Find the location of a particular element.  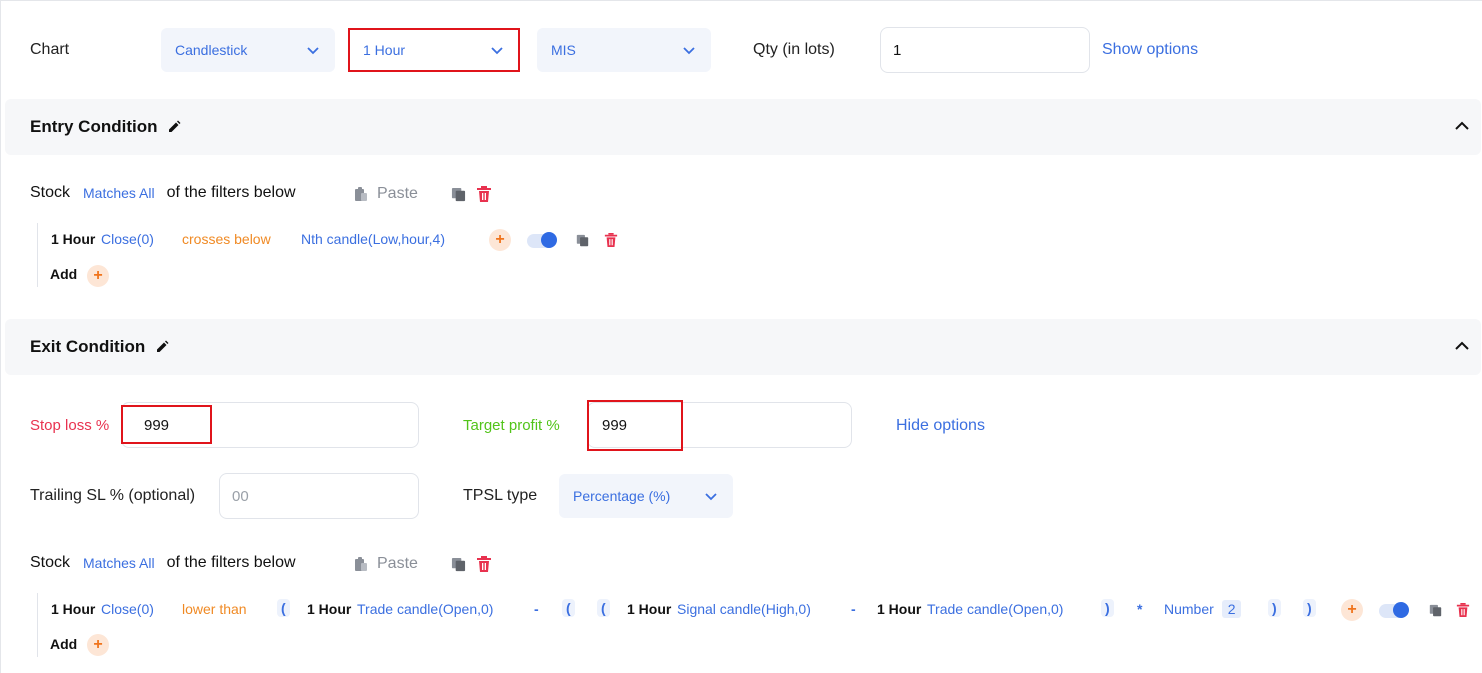

stop-loss-label: Stop loss % is located at coordinates (70, 425).